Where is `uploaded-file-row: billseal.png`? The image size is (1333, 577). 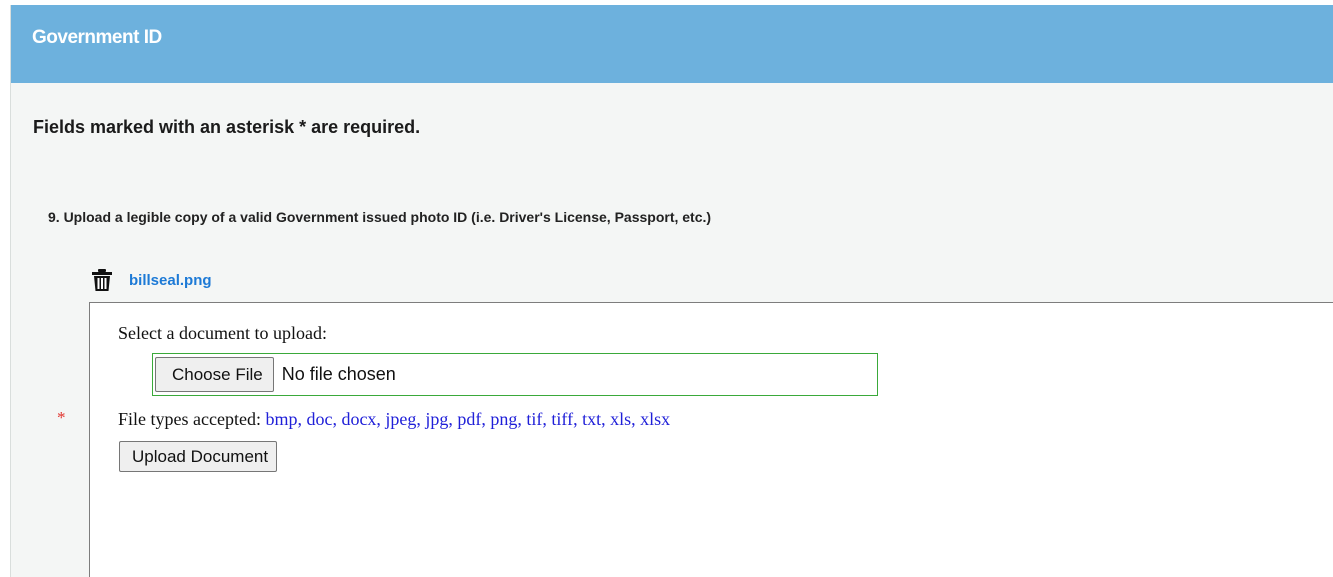 uploaded-file-row: billseal.png is located at coordinates (151, 280).